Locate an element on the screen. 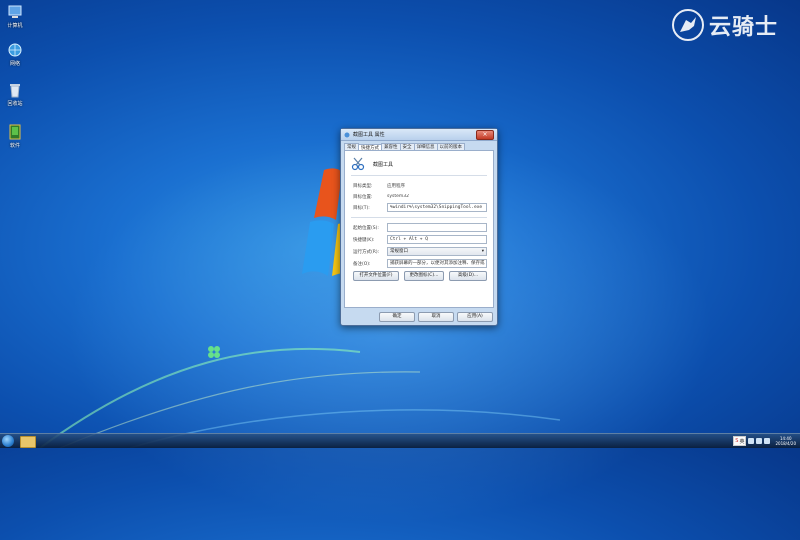 This screenshot has height=540, width=800. app-name: 截图工具 is located at coordinates (383, 164).